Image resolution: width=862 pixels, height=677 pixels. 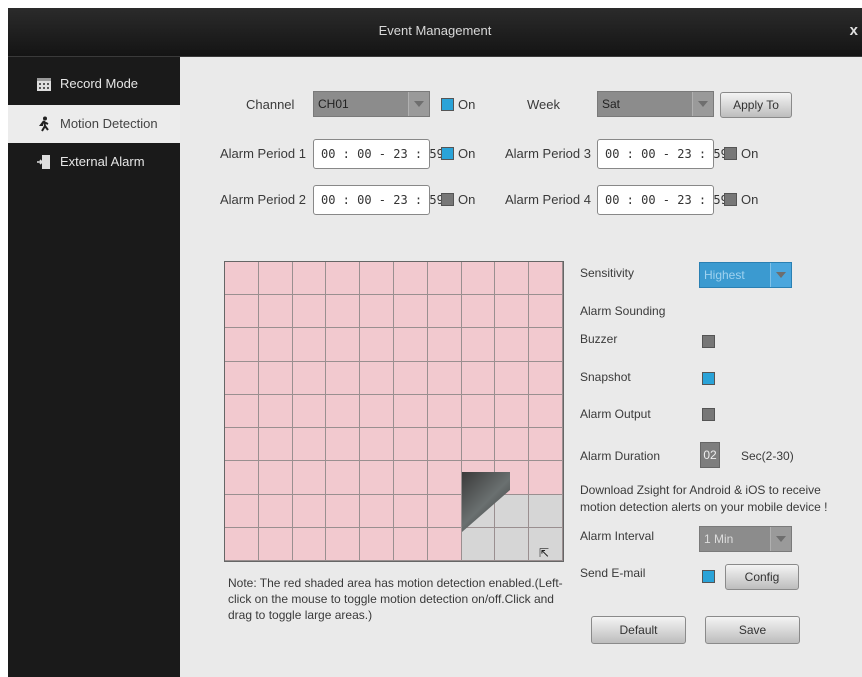 What do you see at coordinates (710, 455) in the screenshot?
I see `alarm-duration-input: 02` at bounding box center [710, 455].